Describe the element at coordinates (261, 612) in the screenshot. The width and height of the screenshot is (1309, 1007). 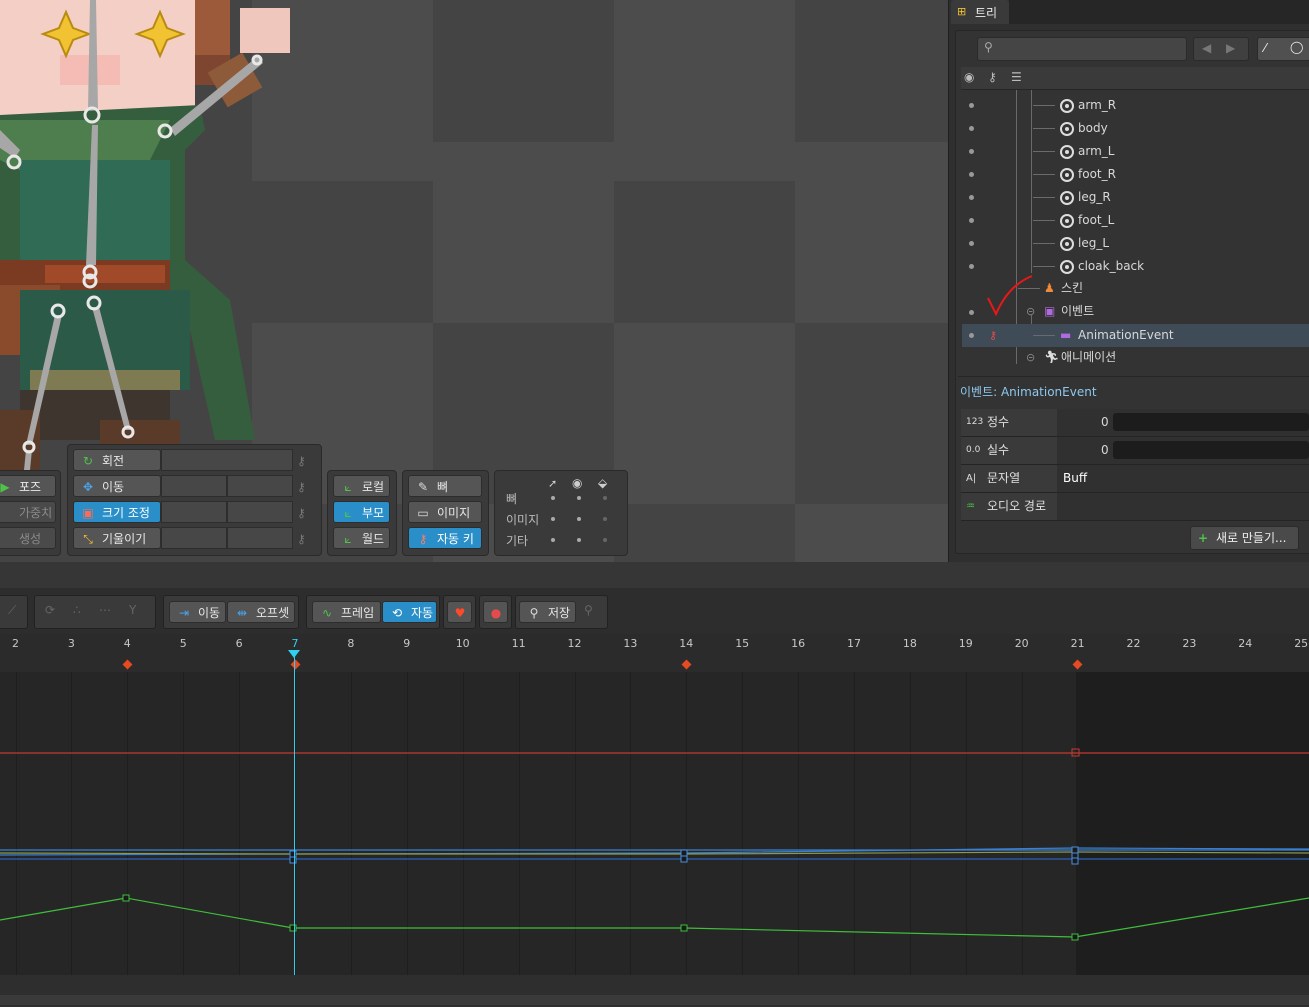
I see `timeline-offset-button: ⇹ 오프셋` at that location.